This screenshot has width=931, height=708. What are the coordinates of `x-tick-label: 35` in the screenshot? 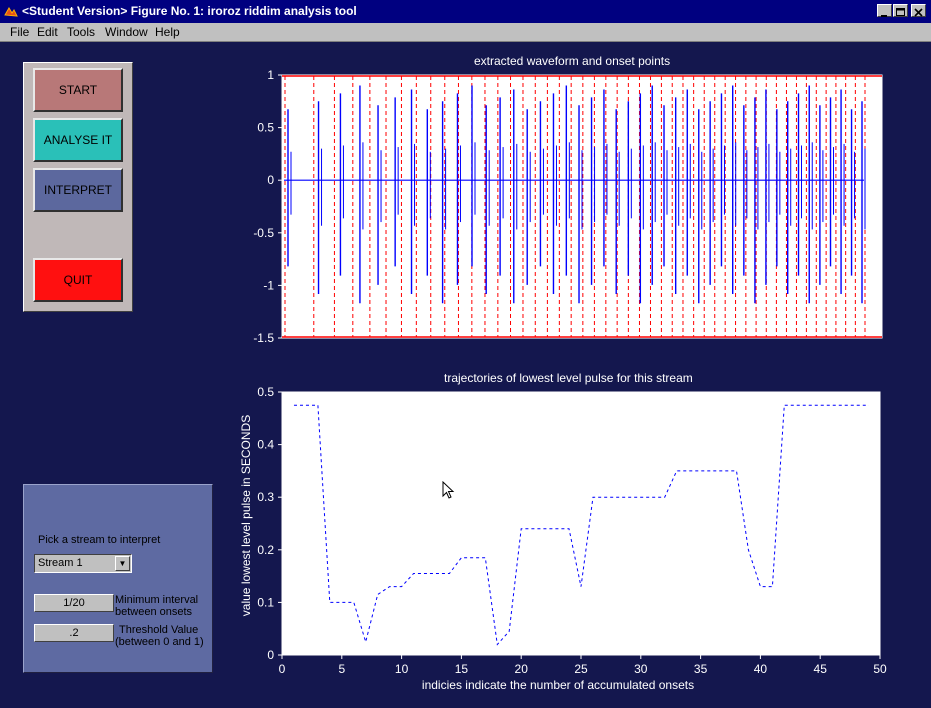 It's located at (701, 669).